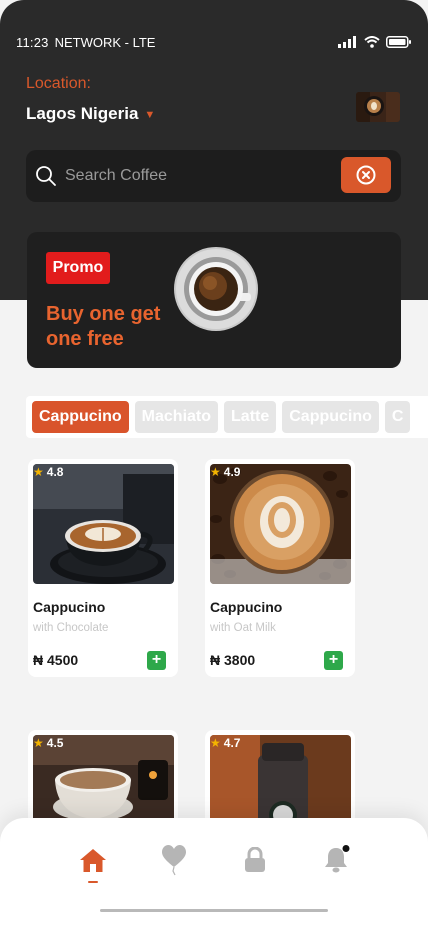  I want to click on promo-banner: Promo Buy one get one free, so click(214, 300).